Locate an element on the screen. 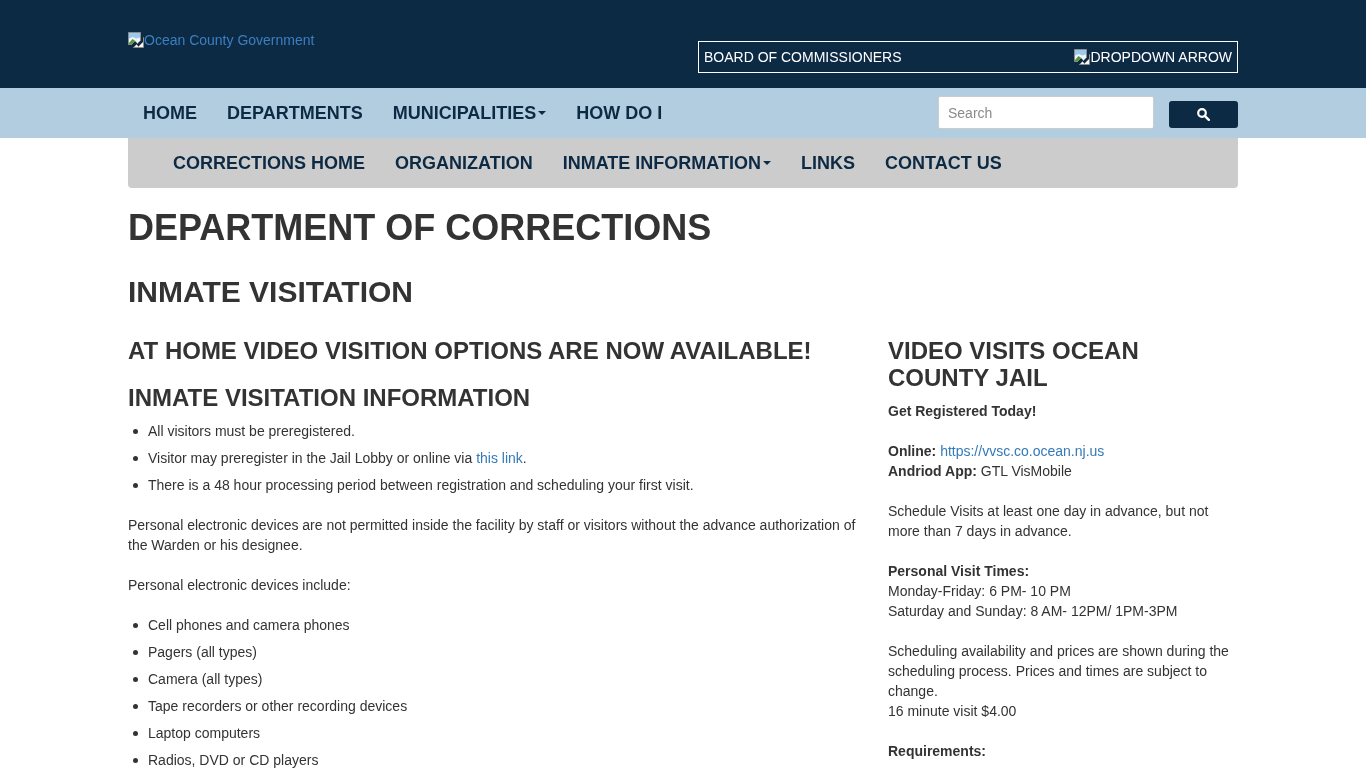 The width and height of the screenshot is (1366, 768). list-item: All visitors must be preregistered. is located at coordinates (251, 431).